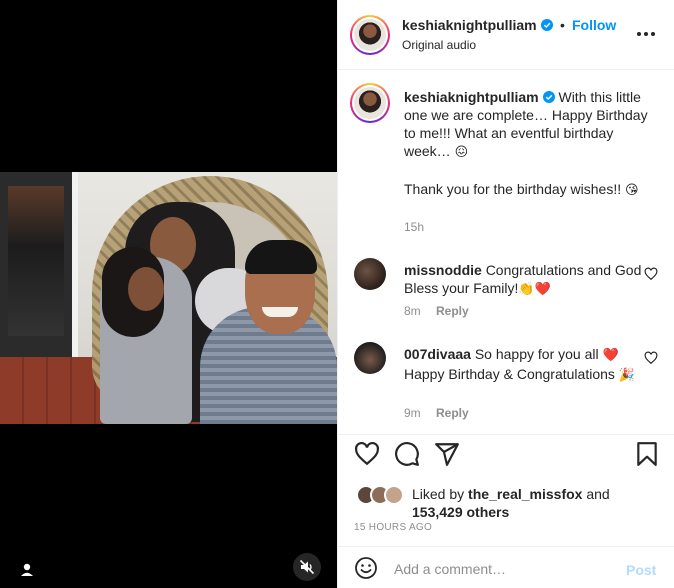 This screenshot has width=674, height=588. I want to click on comment-emoji: 🎉, so click(626, 375).